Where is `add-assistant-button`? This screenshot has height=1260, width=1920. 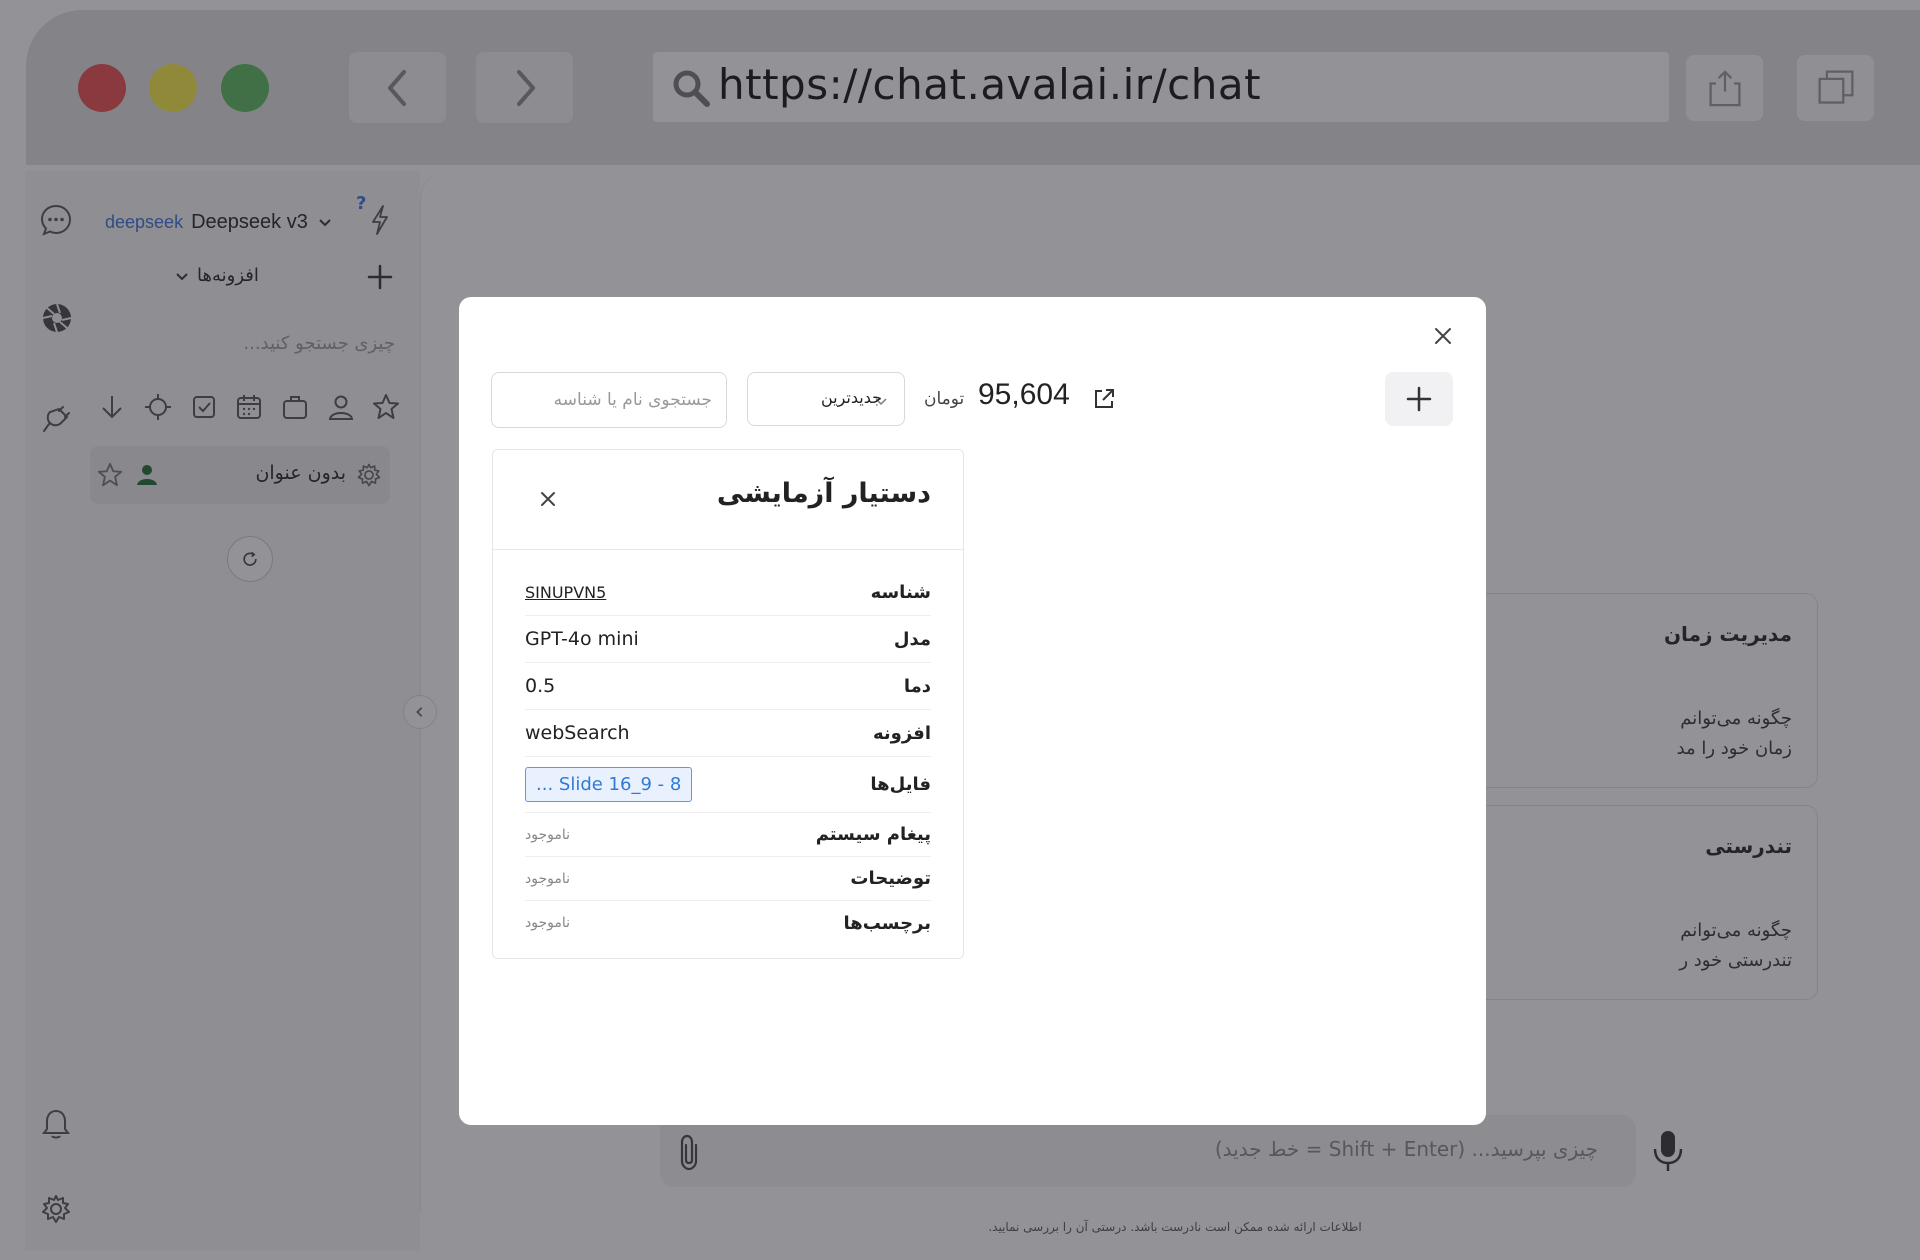 add-assistant-button is located at coordinates (1419, 399).